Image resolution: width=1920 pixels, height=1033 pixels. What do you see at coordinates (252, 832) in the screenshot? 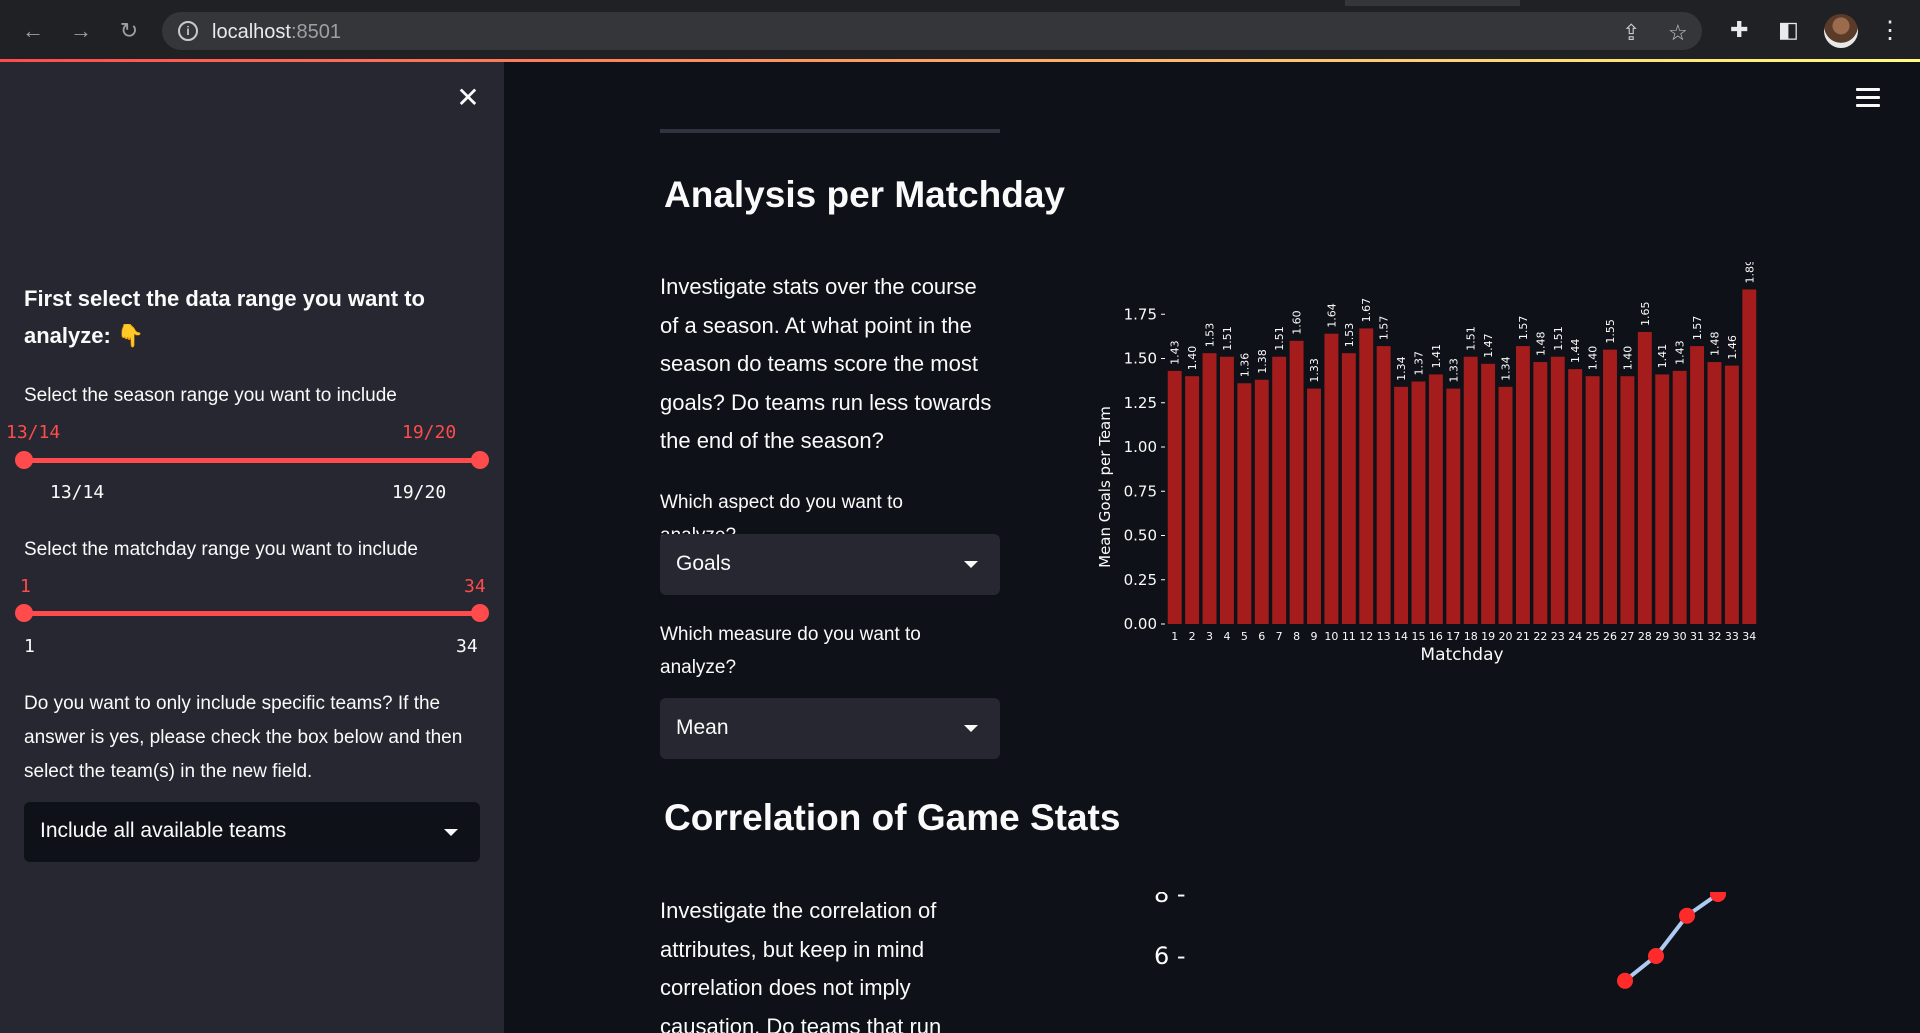
I see `teams-select: Include all available teams` at bounding box center [252, 832].